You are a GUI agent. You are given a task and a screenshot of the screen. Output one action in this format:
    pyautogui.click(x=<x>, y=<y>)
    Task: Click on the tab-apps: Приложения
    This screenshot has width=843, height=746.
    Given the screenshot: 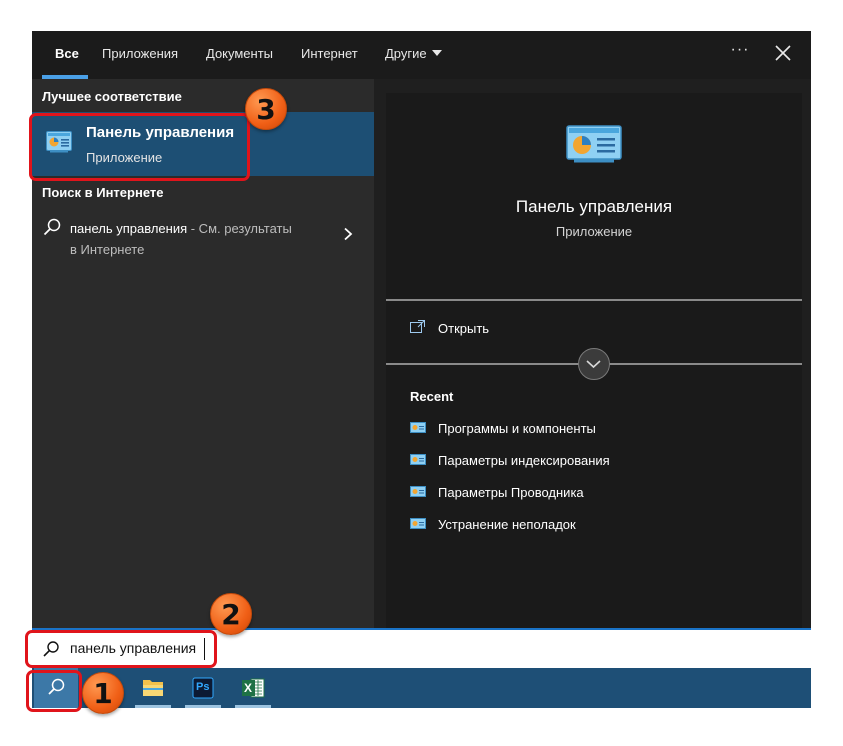 What is the action you would take?
    pyautogui.click(x=140, y=53)
    